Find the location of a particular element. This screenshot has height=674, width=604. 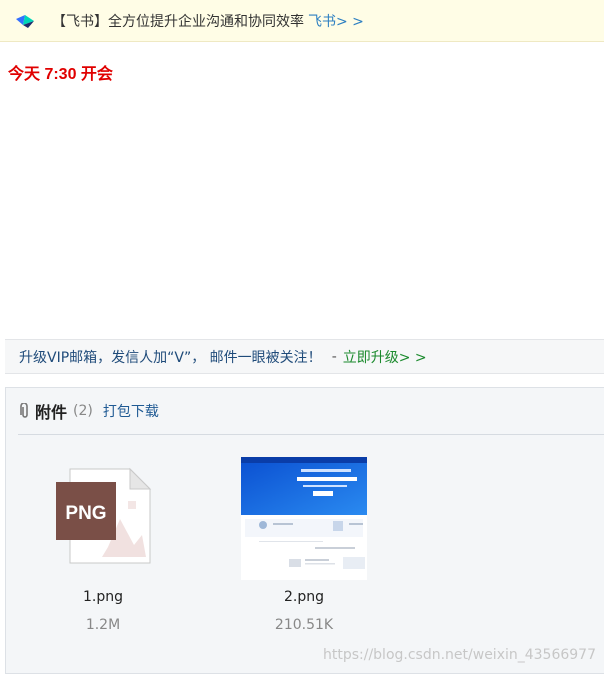

png-file-icon: PNG is located at coordinates (104, 515).